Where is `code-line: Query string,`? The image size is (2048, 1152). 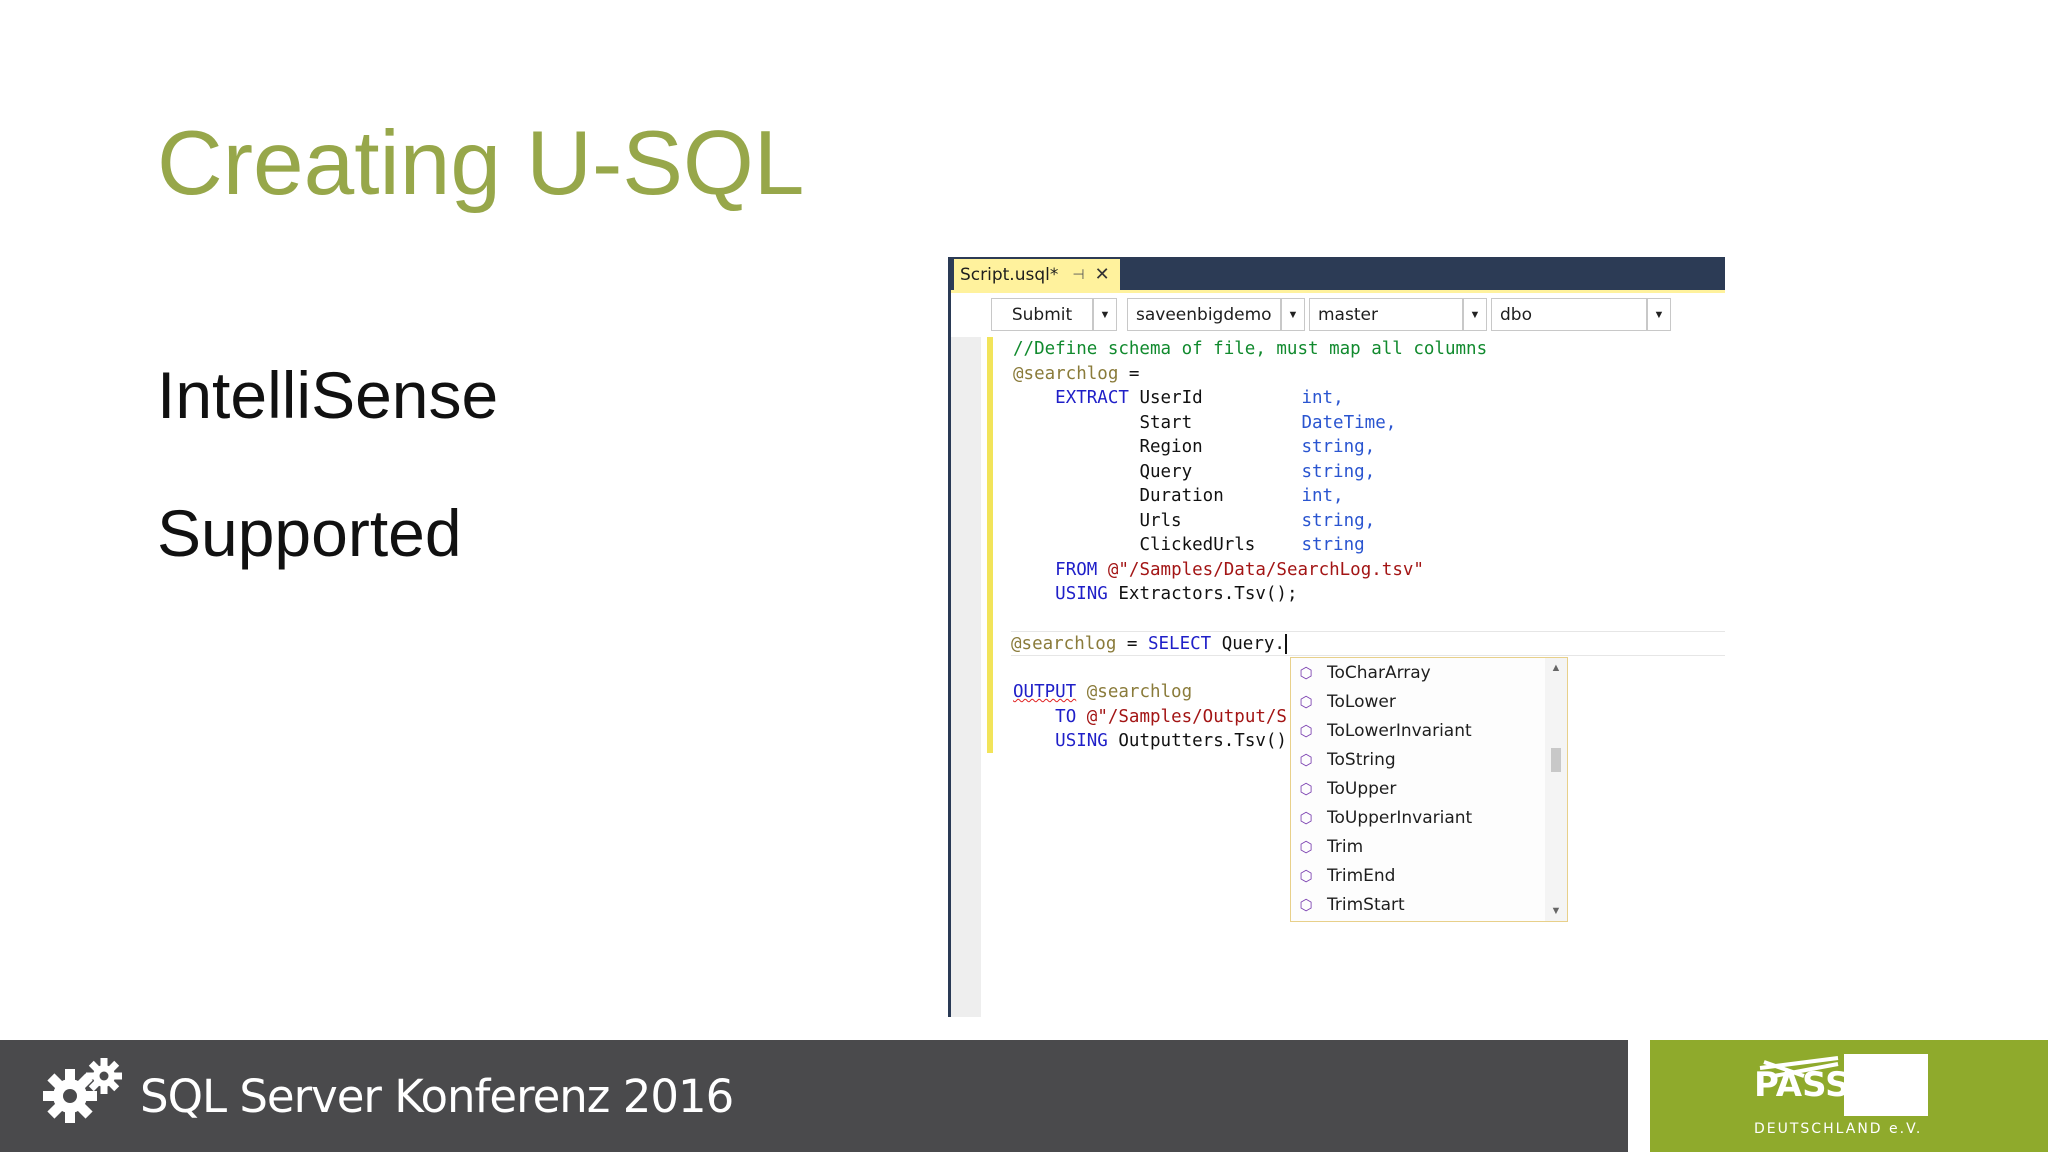
code-line: Query string, is located at coordinates (1369, 472).